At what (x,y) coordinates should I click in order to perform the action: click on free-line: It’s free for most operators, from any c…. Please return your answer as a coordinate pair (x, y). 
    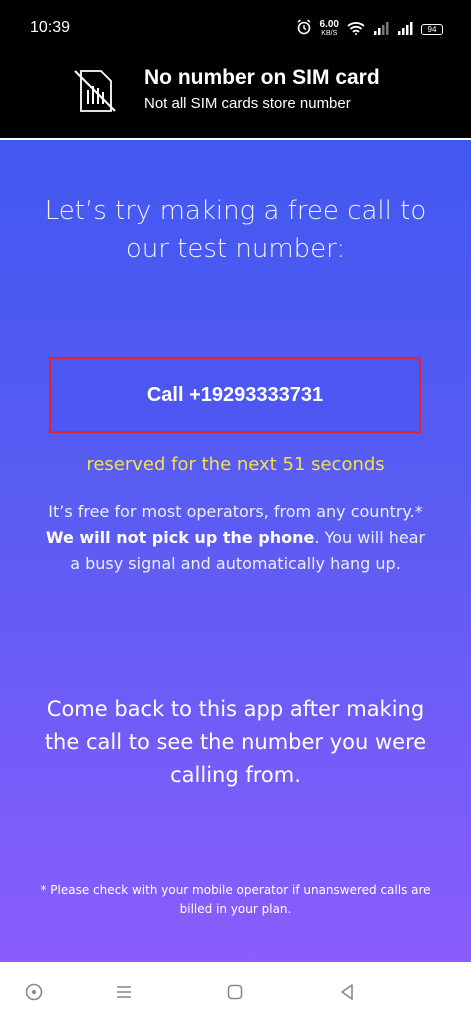
    Looking at the image, I should click on (235, 511).